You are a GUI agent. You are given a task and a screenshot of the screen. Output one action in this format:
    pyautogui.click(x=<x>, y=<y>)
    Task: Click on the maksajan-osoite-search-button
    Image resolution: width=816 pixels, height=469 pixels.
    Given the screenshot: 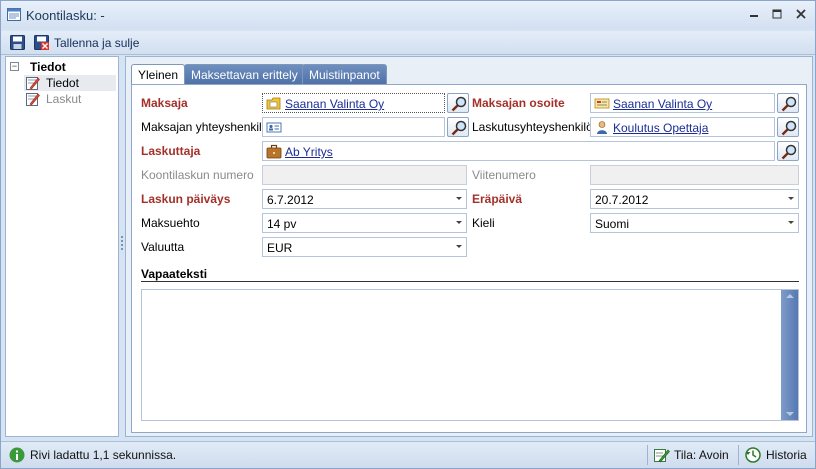 What is the action you would take?
    pyautogui.click(x=788, y=103)
    